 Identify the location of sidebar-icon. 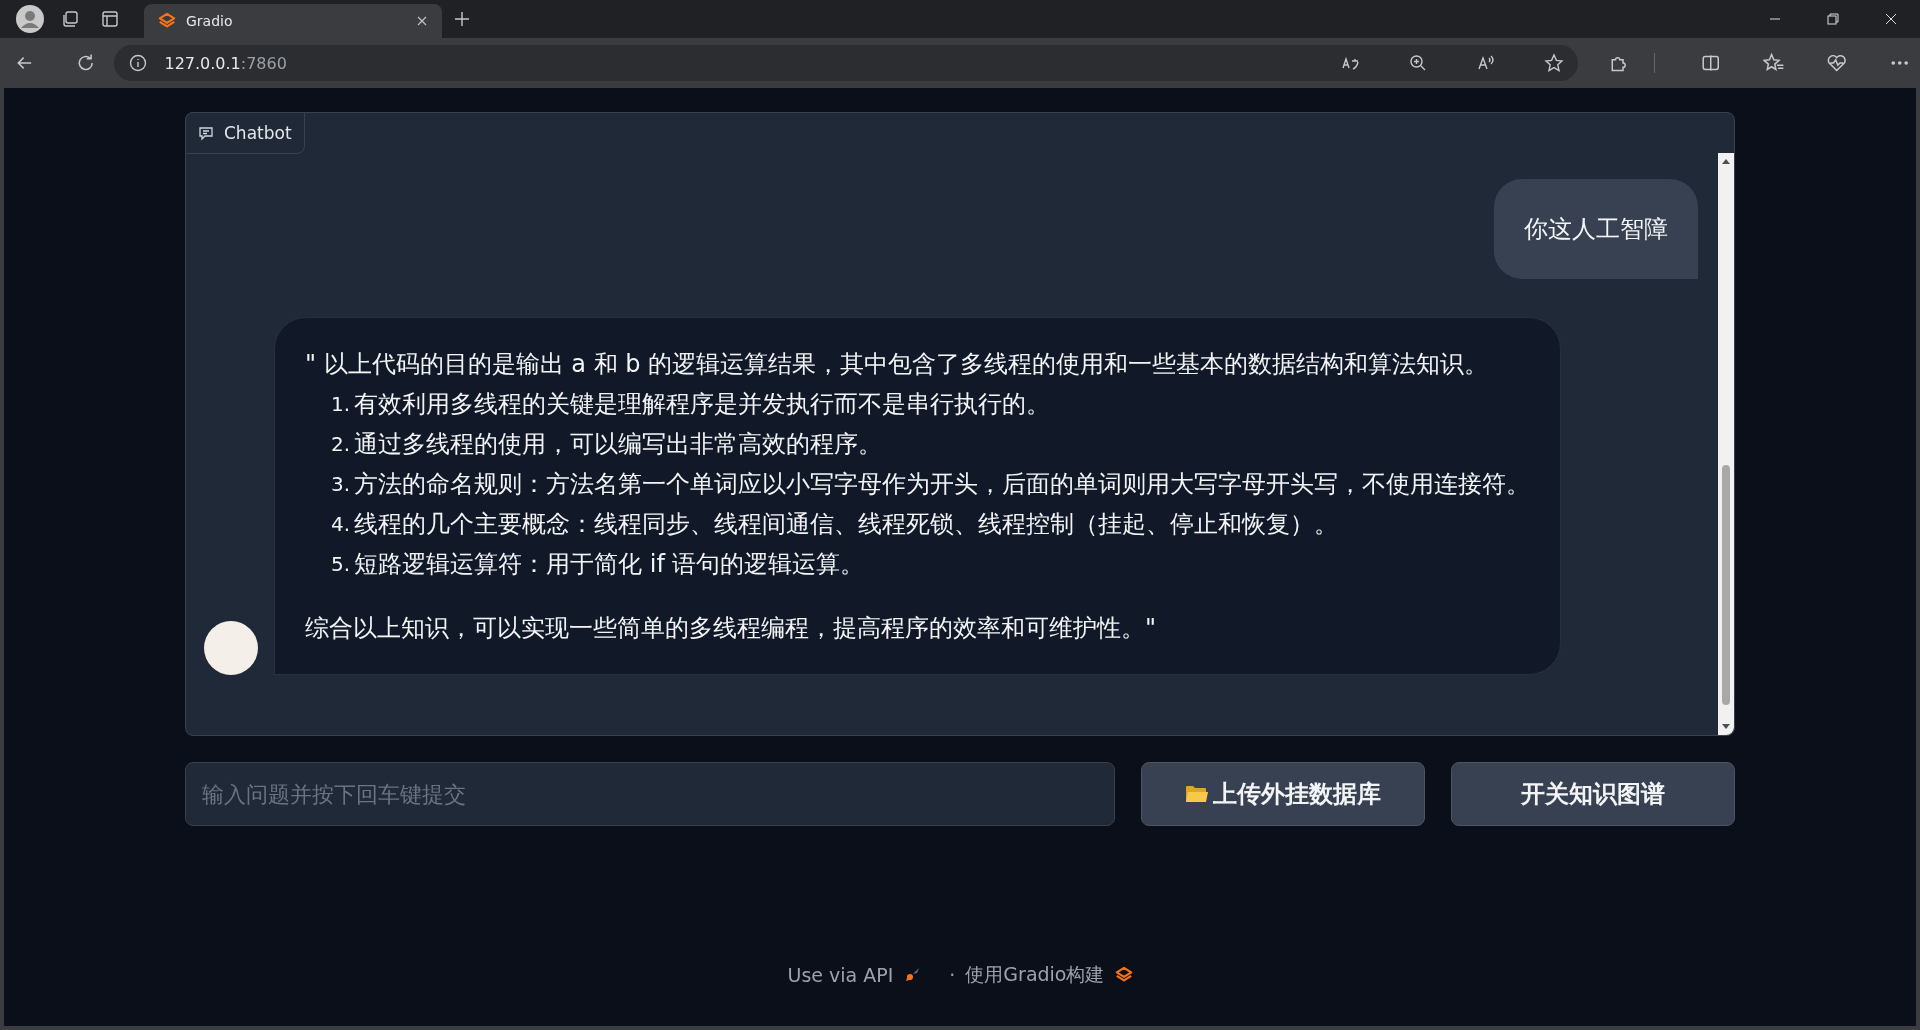
(110, 19).